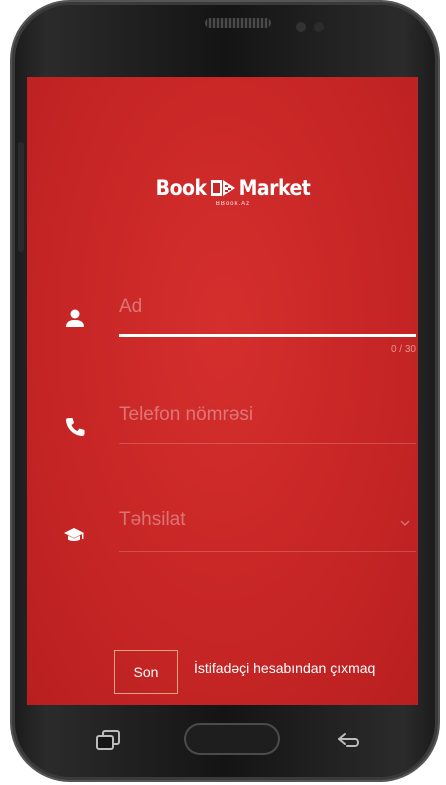 The height and width of the screenshot is (785, 446). I want to click on name-input, so click(267, 307).